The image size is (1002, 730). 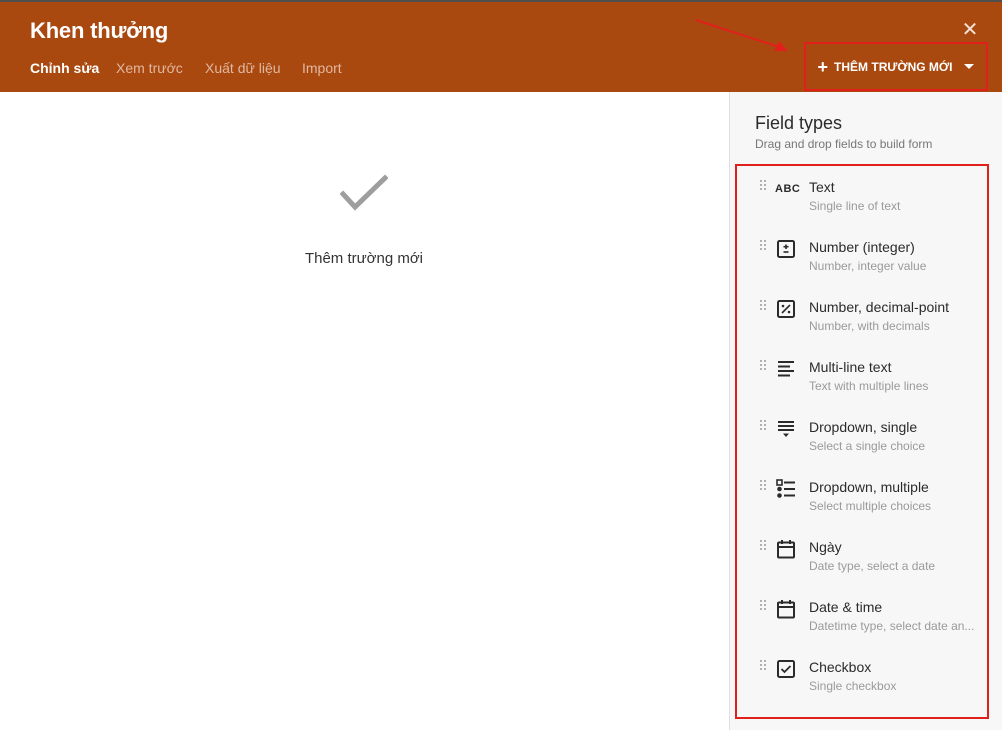 What do you see at coordinates (243, 68) in the screenshot?
I see `tab-export: Xuất dữ liệu` at bounding box center [243, 68].